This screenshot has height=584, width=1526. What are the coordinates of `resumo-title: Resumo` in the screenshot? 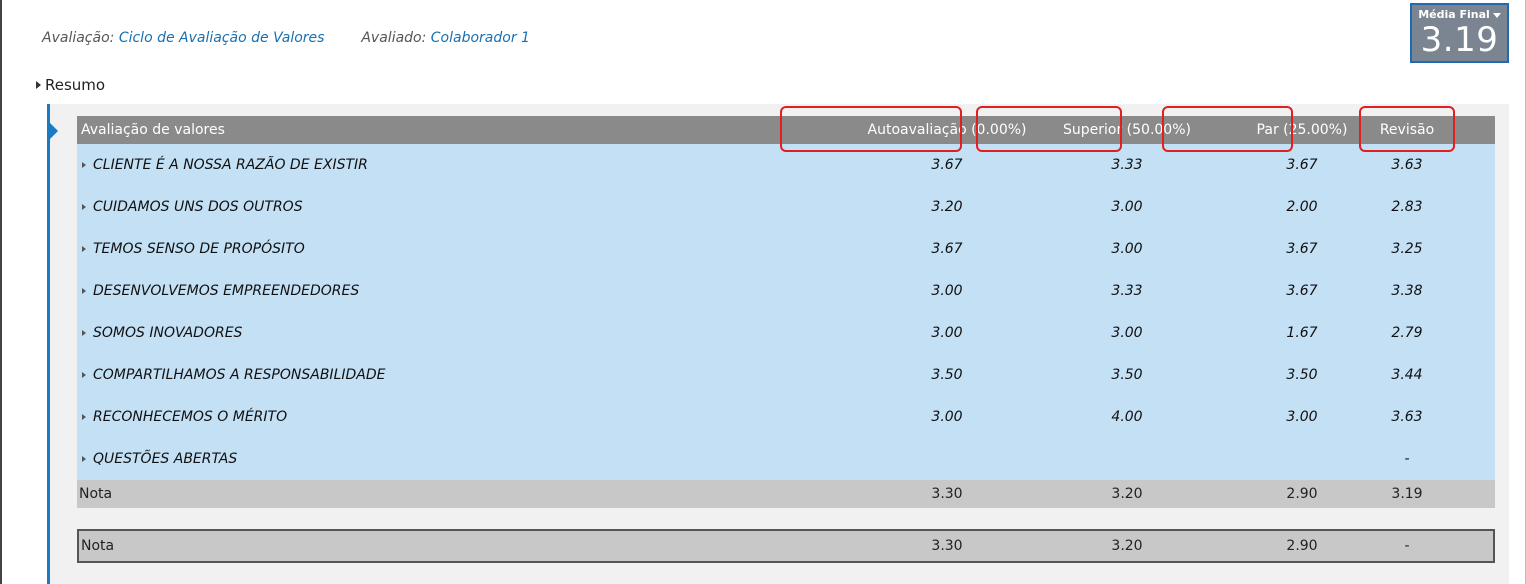 It's located at (75, 85).